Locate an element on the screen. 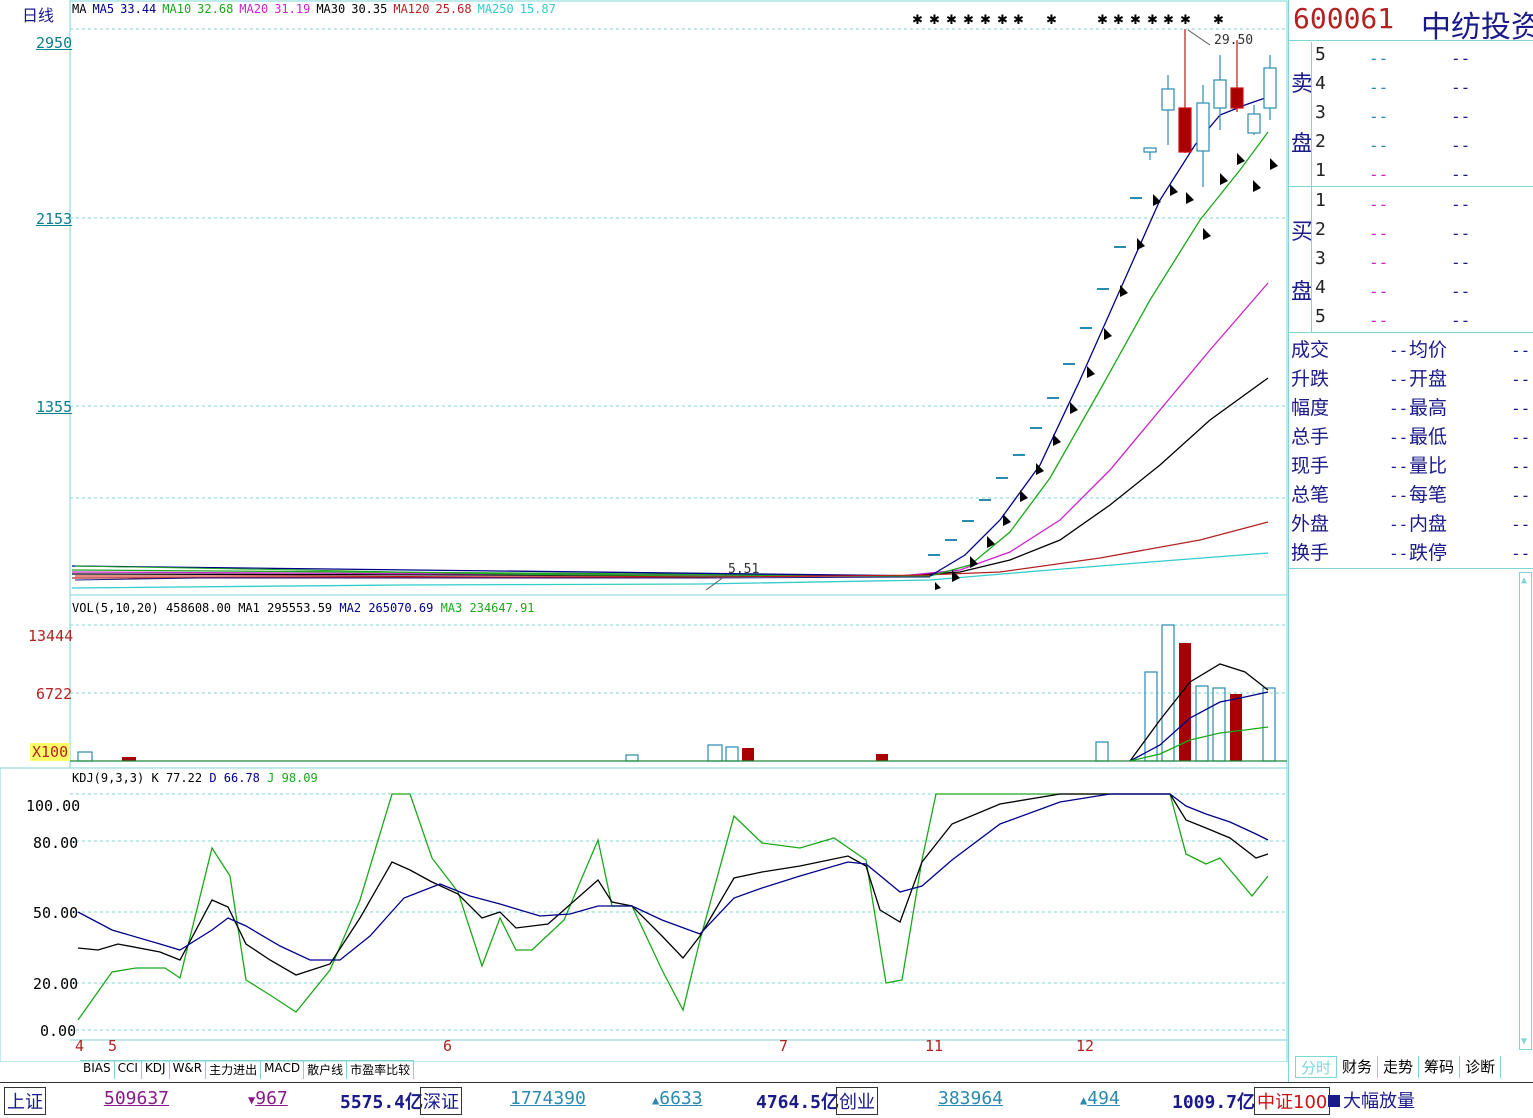 The height and width of the screenshot is (1118, 1533). price-axis-label-mid: 2153 is located at coordinates (54, 219).